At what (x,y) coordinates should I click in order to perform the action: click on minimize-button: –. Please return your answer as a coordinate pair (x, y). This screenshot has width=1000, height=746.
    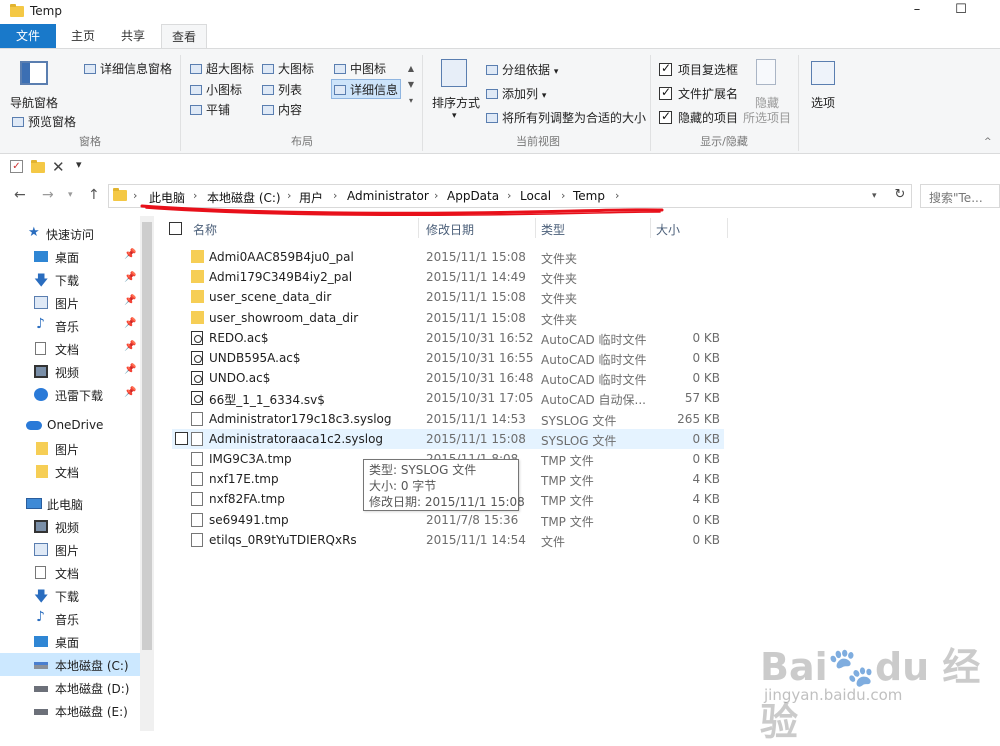
    Looking at the image, I should click on (917, 11).